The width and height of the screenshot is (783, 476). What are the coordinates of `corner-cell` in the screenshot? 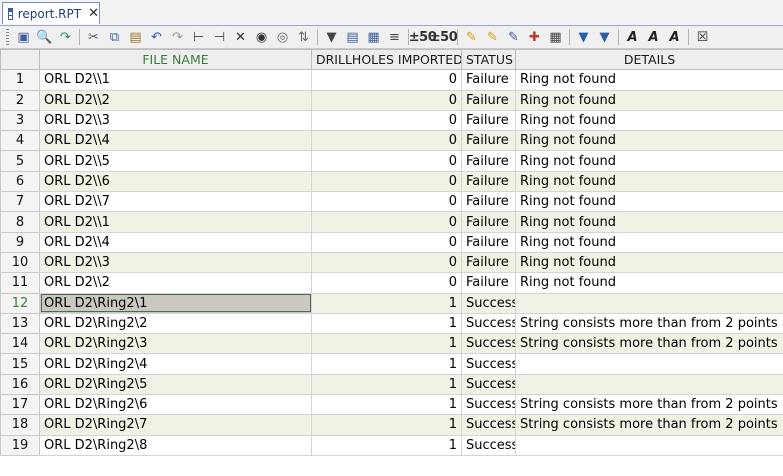 It's located at (20, 59).